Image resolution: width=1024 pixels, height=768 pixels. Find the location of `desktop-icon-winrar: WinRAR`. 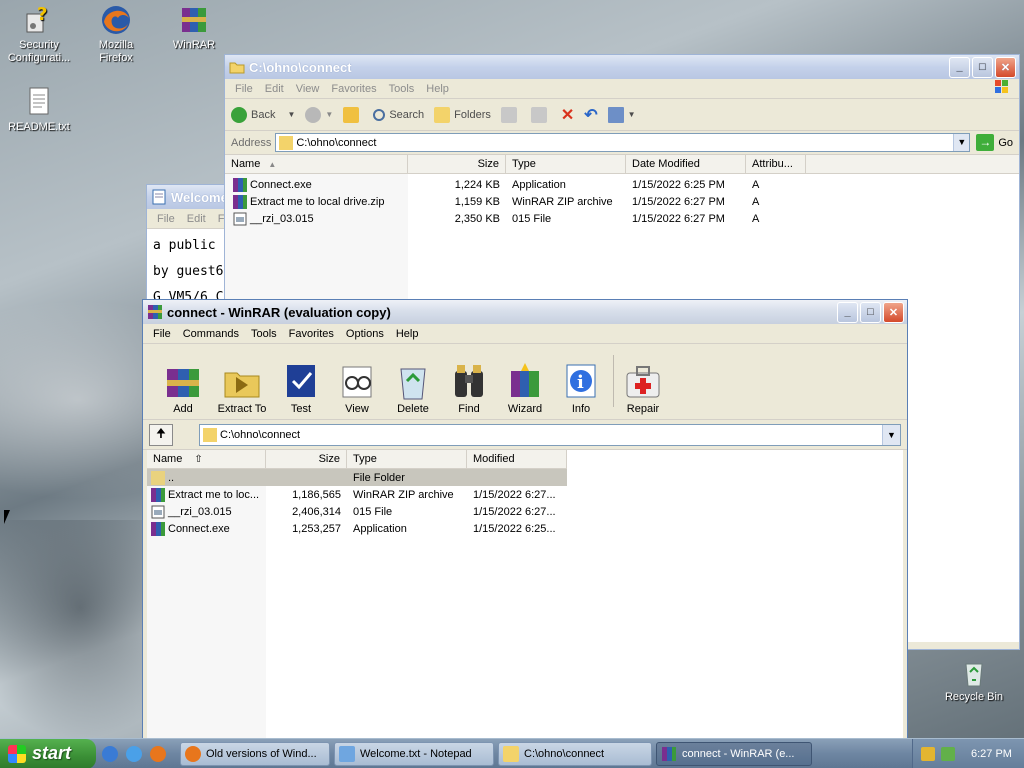

desktop-icon-winrar: WinRAR is located at coordinates (194, 28).